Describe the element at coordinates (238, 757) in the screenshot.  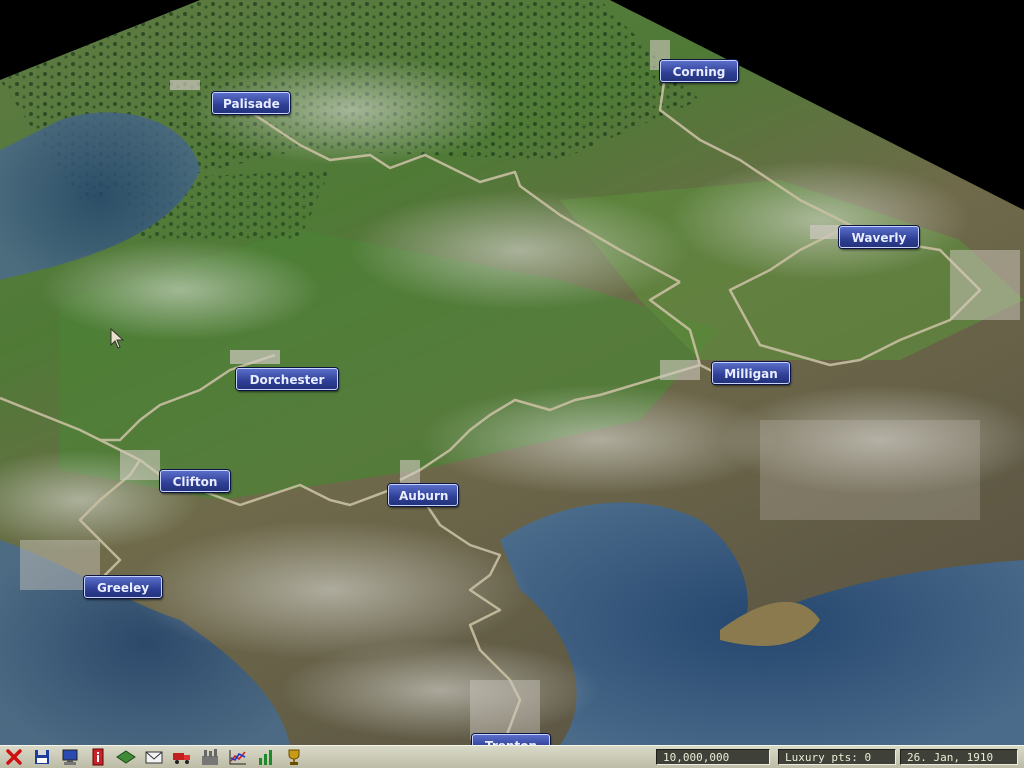
I see `chart-line-icon` at that location.